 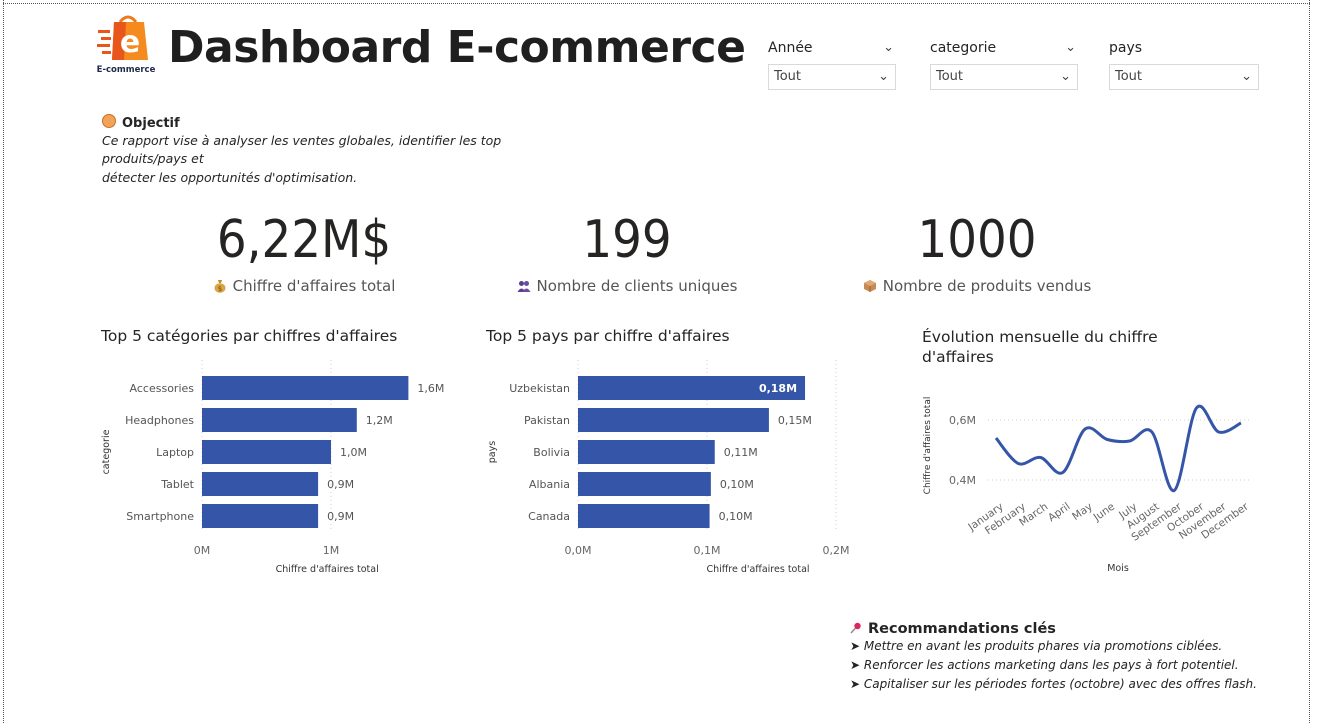 I want to click on x-tick-label: June, so click(x=1104, y=513).